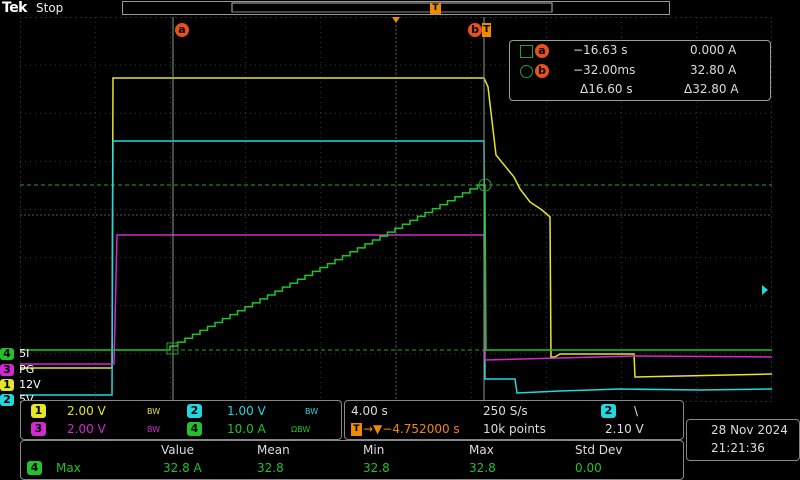 Image resolution: width=800 pixels, height=480 pixels. What do you see at coordinates (482, 468) in the screenshot?
I see `meas-max: 32.8` at bounding box center [482, 468].